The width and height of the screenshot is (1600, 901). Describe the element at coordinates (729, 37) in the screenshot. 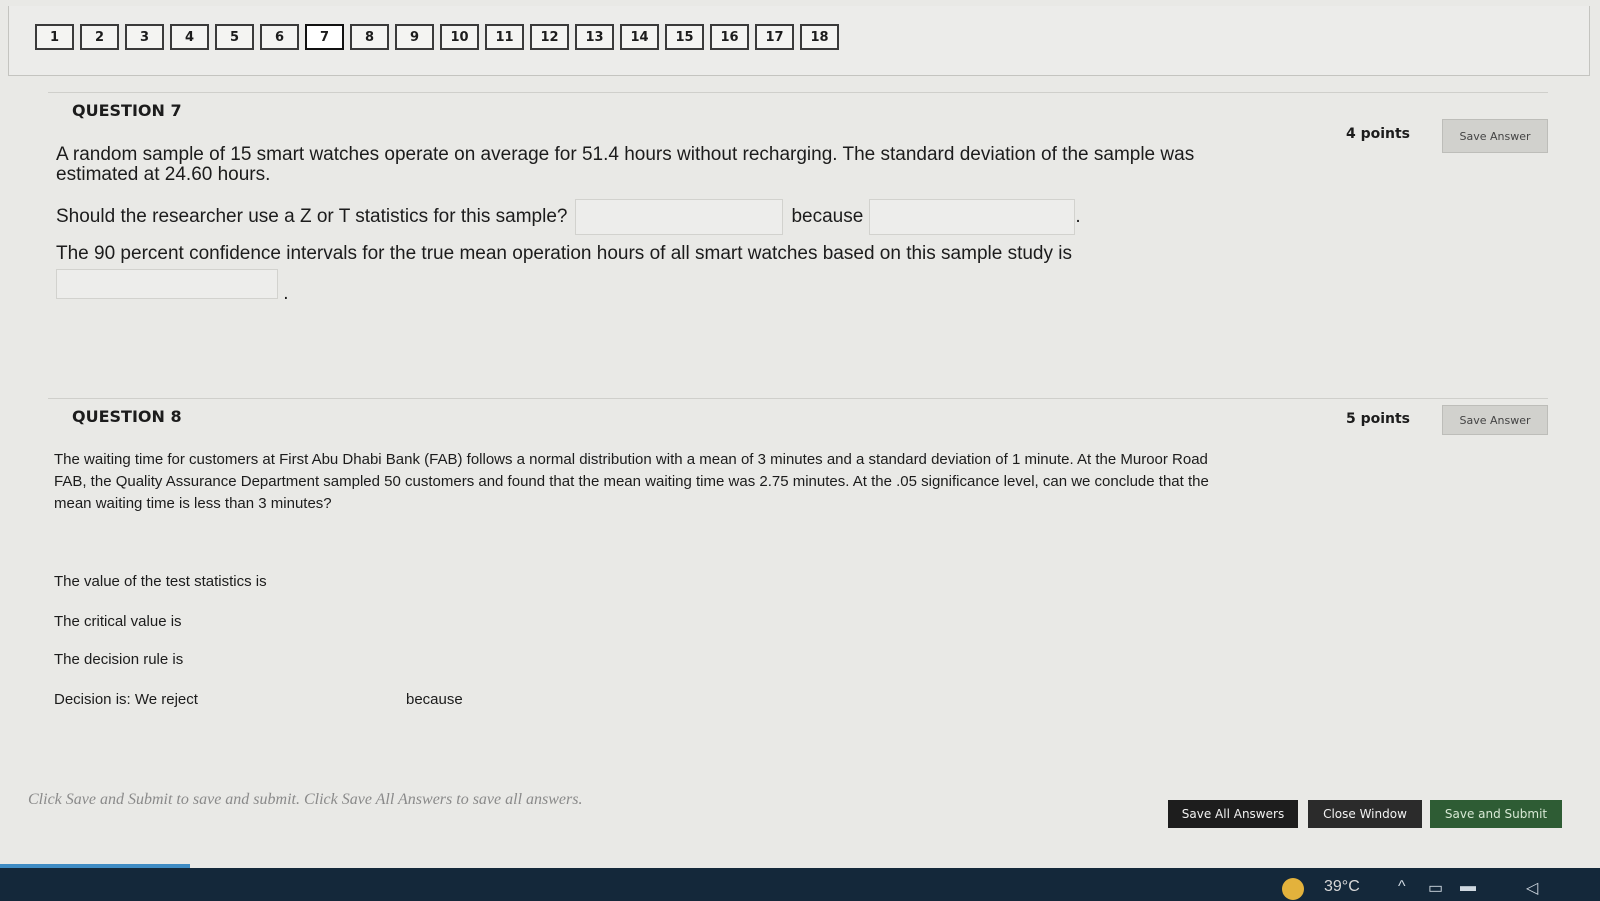

I see `question-nav-button: 16` at that location.